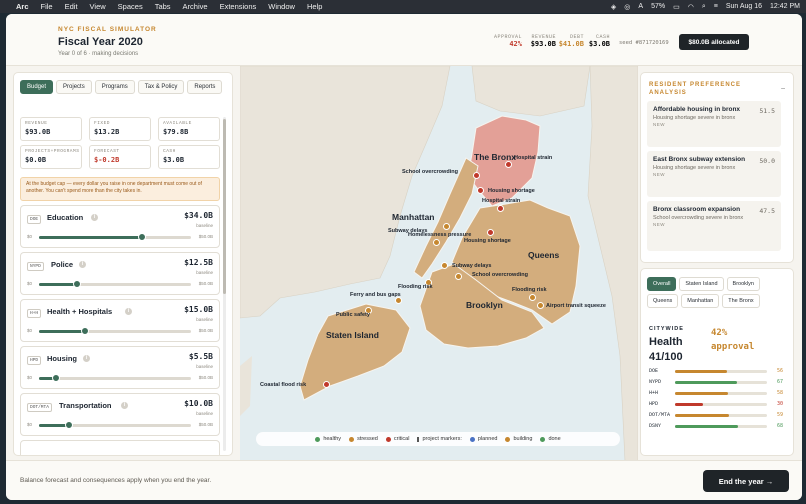 Image resolution: width=806 pixels, height=504 pixels. I want to click on education-slider, so click(115, 237).